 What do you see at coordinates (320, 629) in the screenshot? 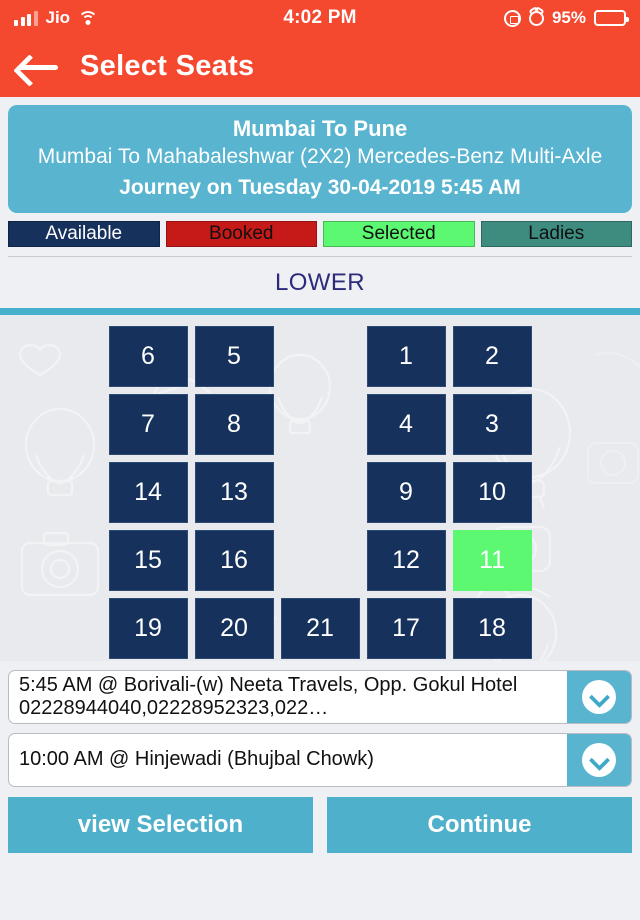
I see `seat-21: 21` at bounding box center [320, 629].